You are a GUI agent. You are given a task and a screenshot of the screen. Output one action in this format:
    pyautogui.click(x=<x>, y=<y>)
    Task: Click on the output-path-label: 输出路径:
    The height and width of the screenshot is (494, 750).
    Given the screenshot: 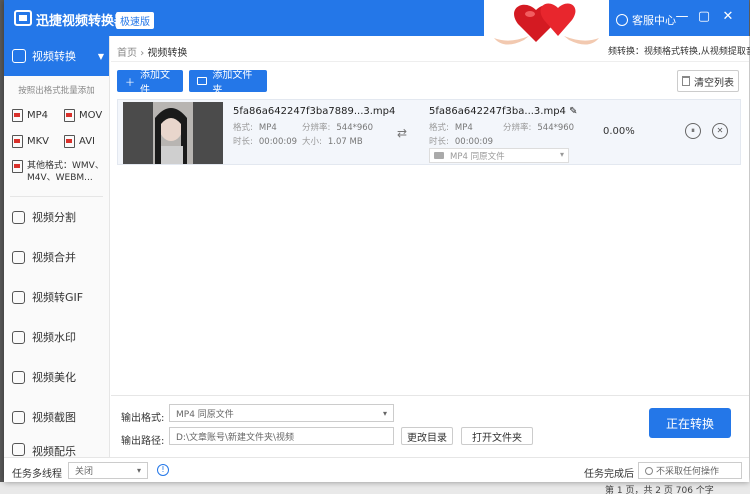 What is the action you would take?
    pyautogui.click(x=143, y=441)
    